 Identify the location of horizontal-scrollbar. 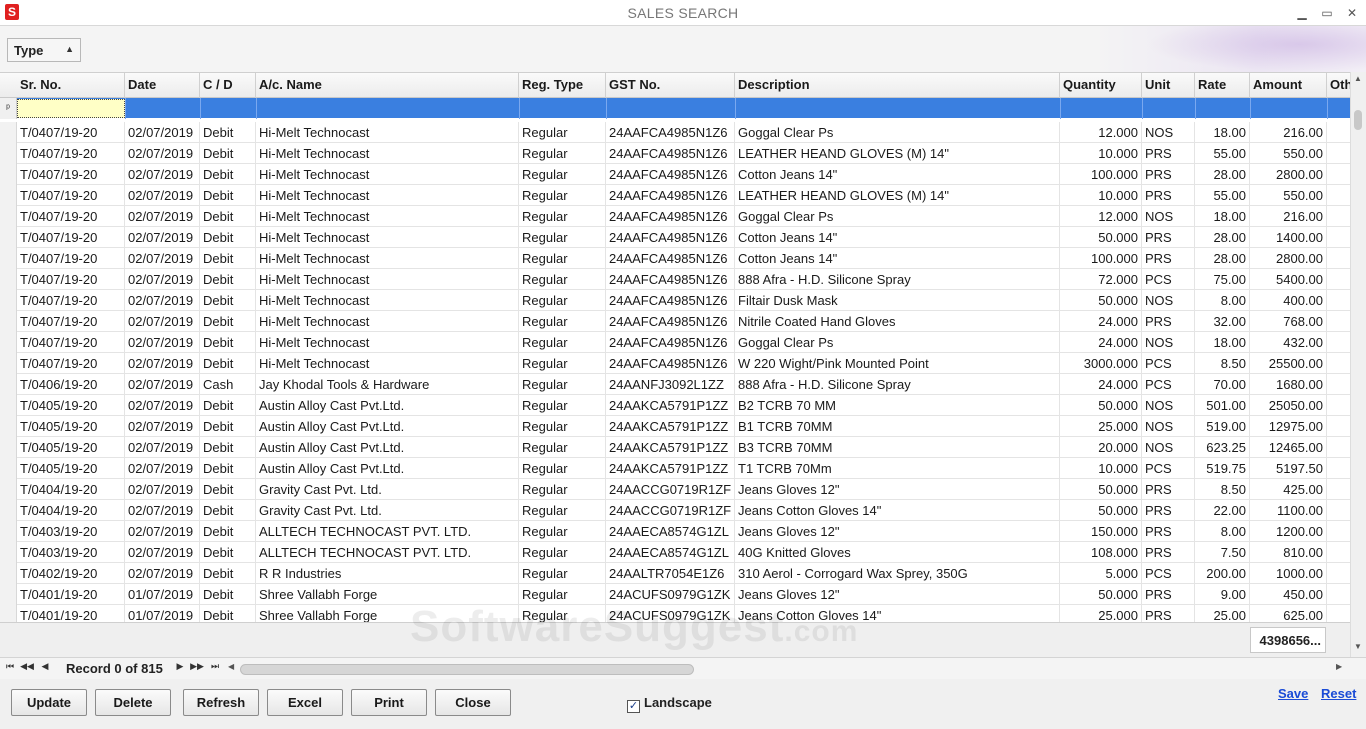
(785, 669).